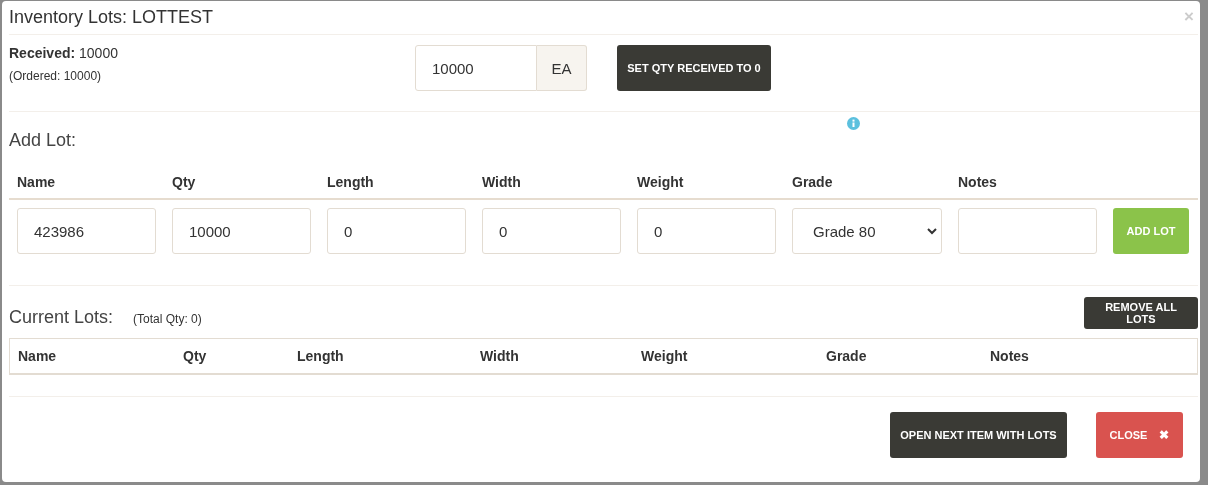 Image resolution: width=1208 pixels, height=485 pixels. I want to click on input-field, so click(1027, 231).